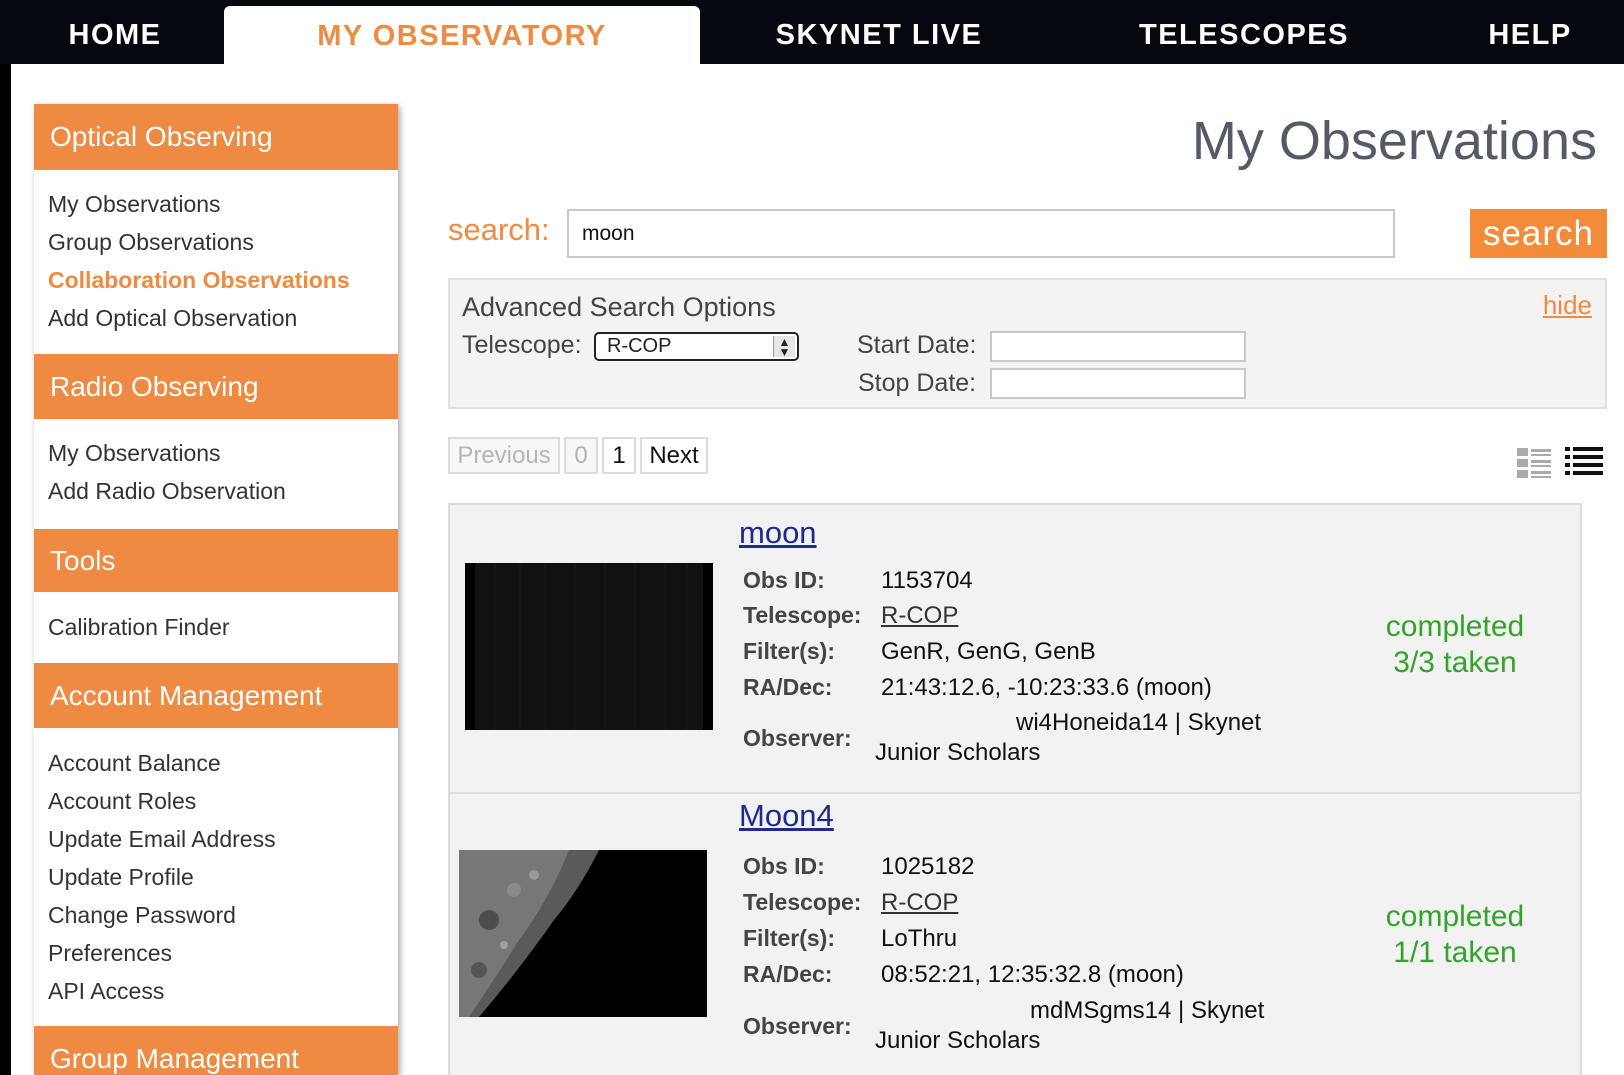  I want to click on sidebar-item-preferences: Preferences, so click(110, 953).